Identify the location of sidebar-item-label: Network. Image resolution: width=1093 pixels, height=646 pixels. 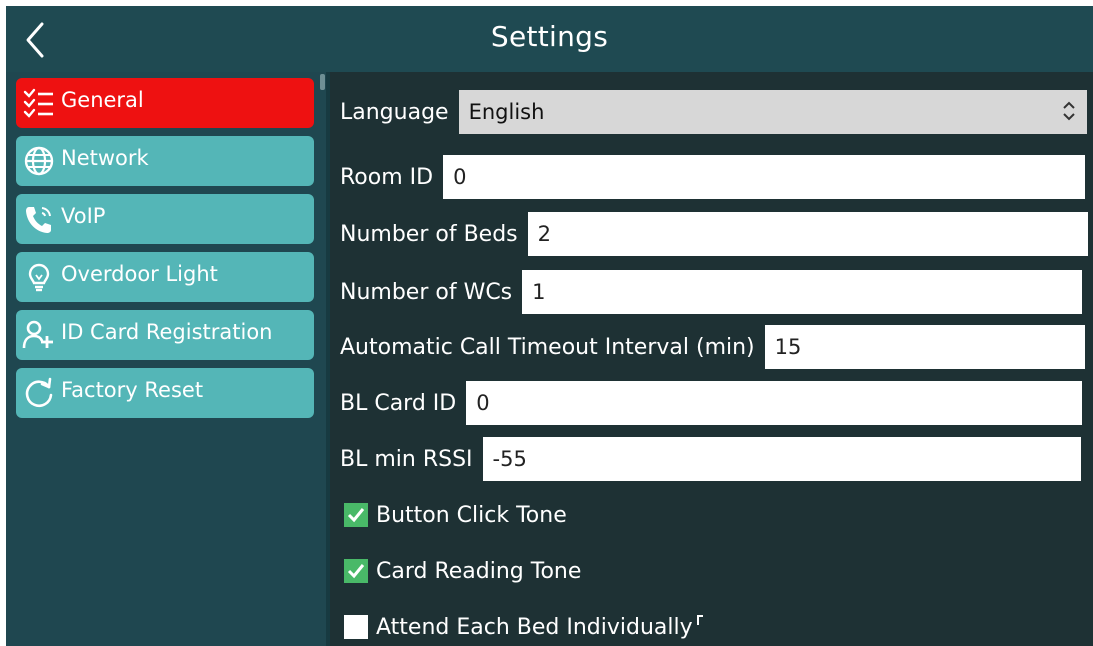
(105, 158).